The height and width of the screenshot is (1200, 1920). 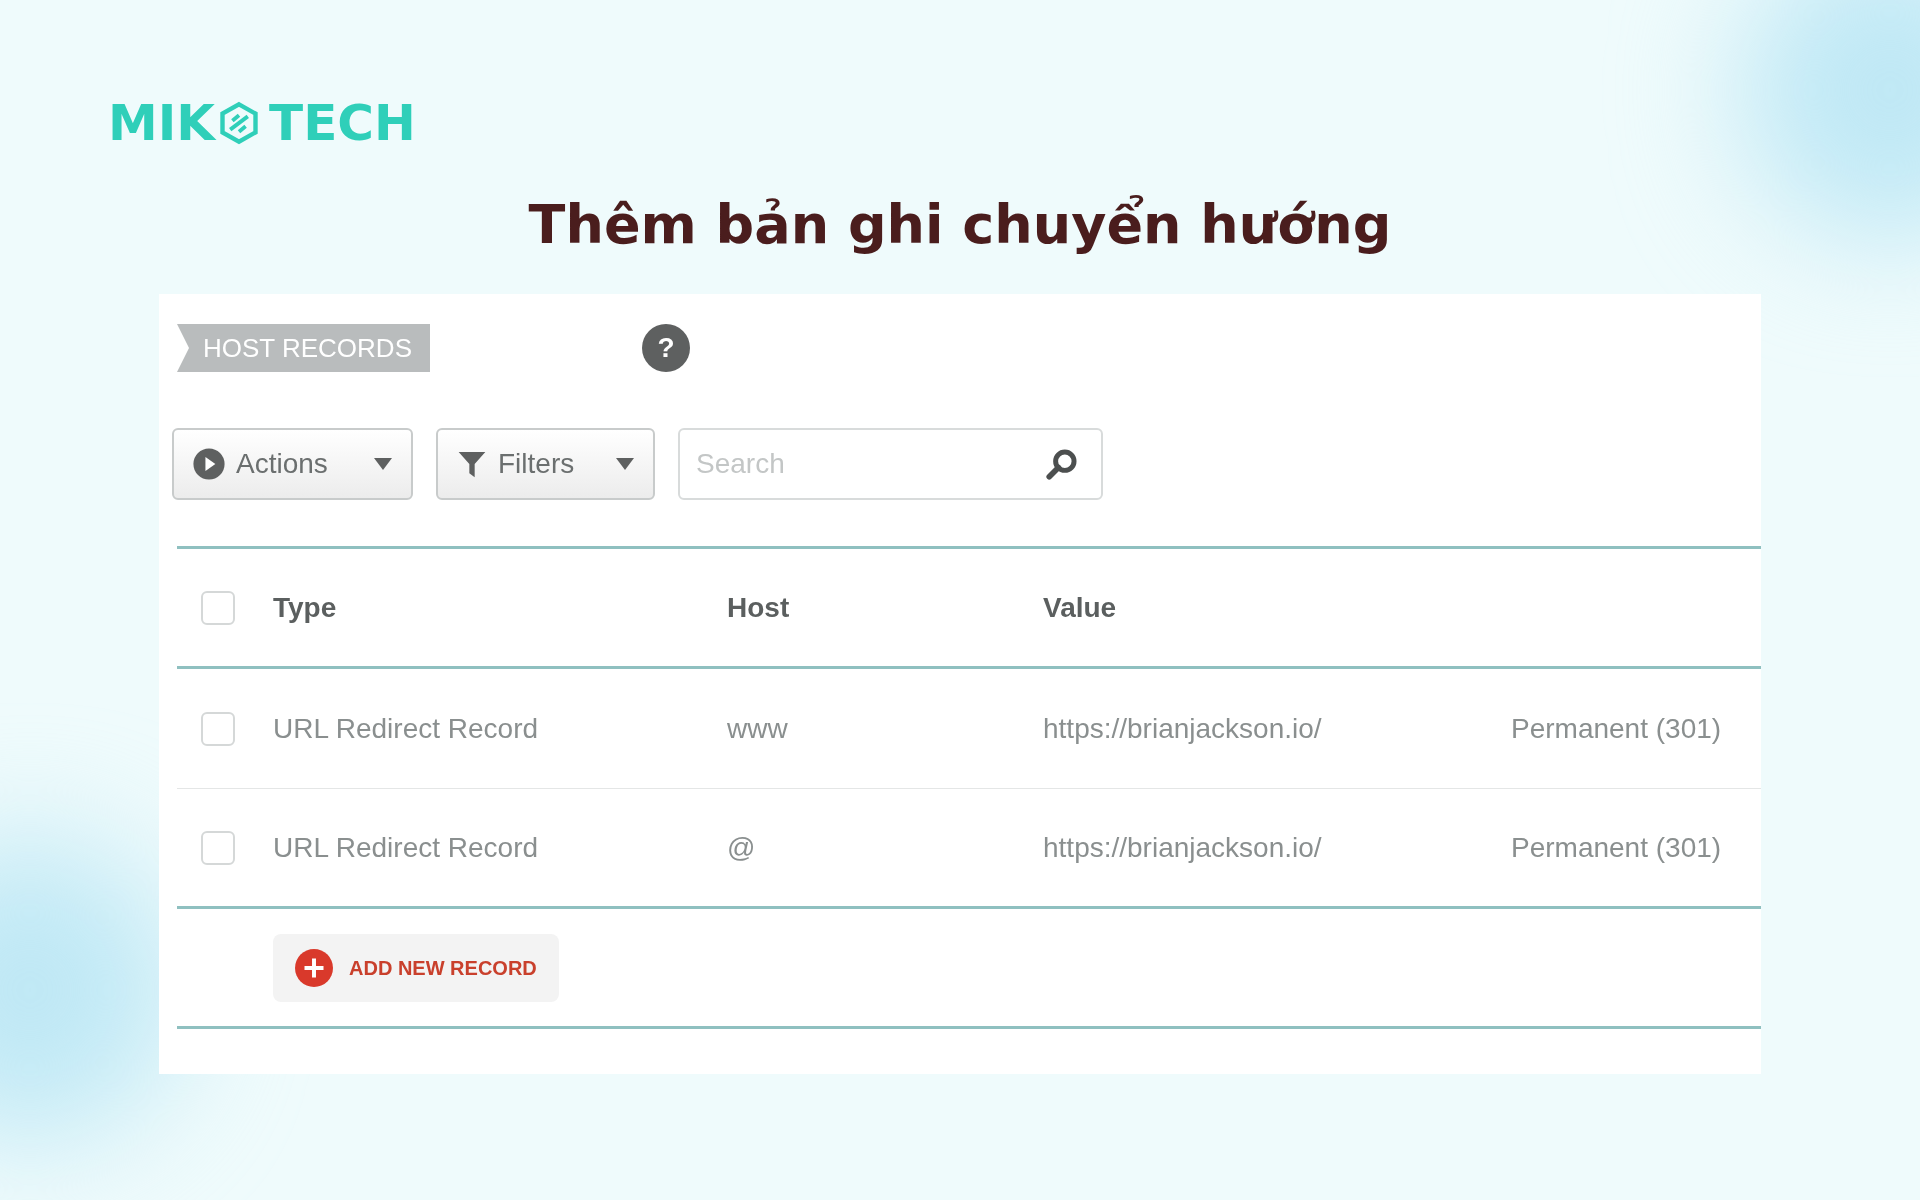 I want to click on table-cell: @, so click(x=741, y=847).